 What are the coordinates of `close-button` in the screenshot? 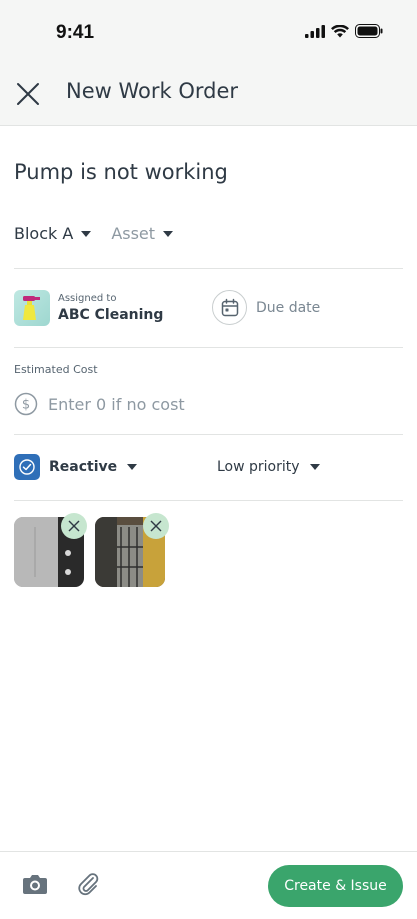 It's located at (28, 94).